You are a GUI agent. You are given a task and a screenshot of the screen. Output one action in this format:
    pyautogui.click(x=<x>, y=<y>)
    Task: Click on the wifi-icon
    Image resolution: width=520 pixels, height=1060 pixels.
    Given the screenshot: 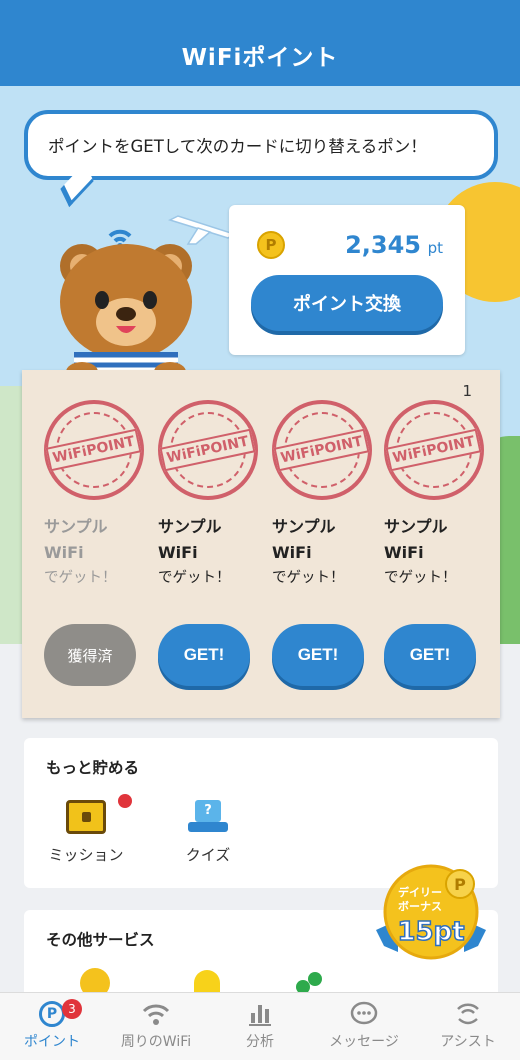 What is the action you would take?
    pyautogui.click(x=156, y=1014)
    